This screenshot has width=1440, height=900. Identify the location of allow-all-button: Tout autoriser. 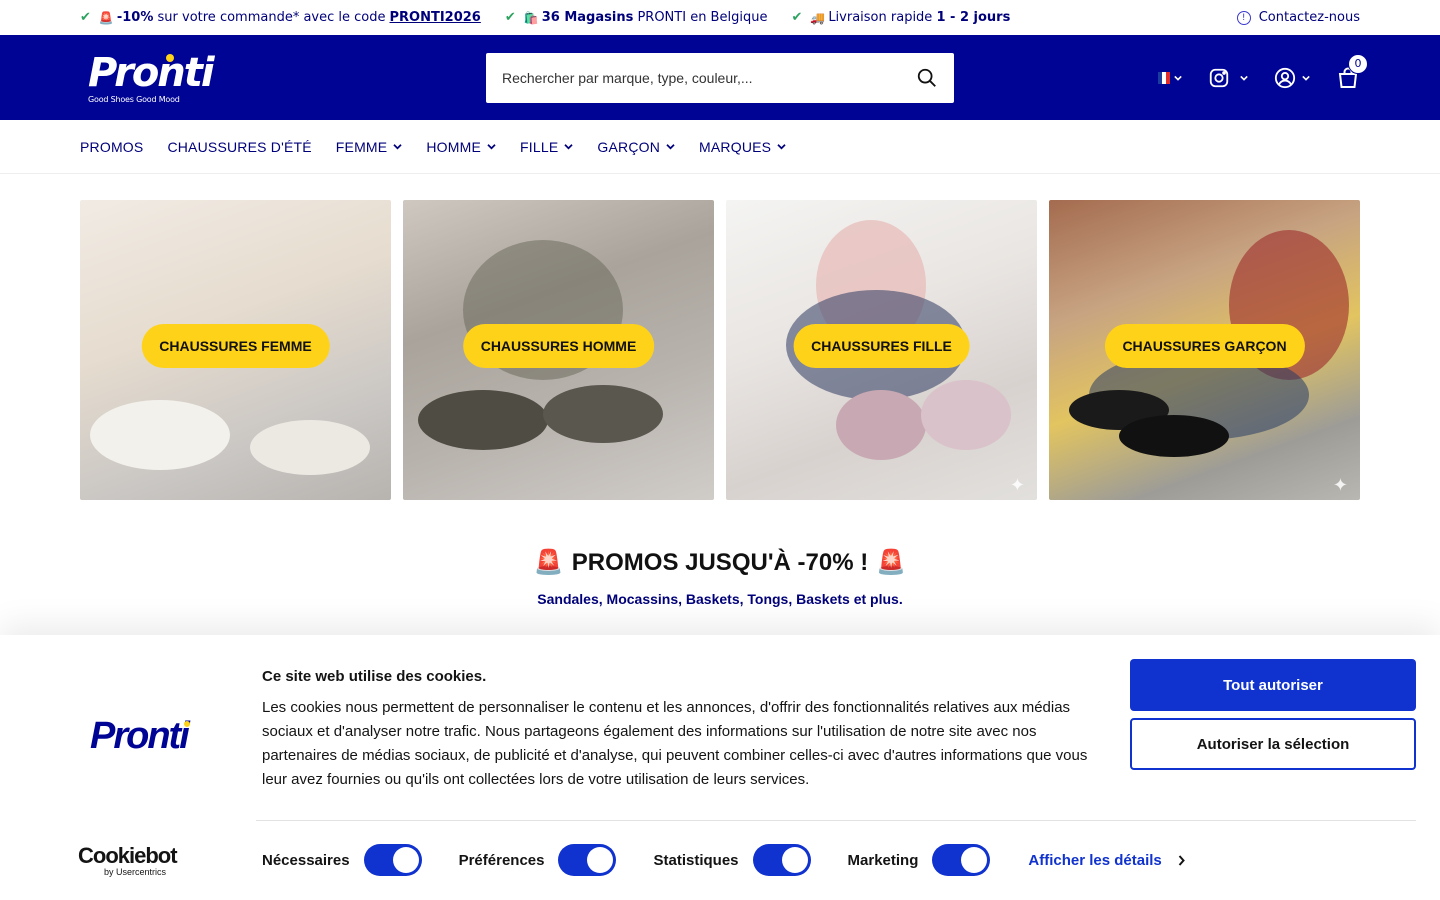
(1273, 685).